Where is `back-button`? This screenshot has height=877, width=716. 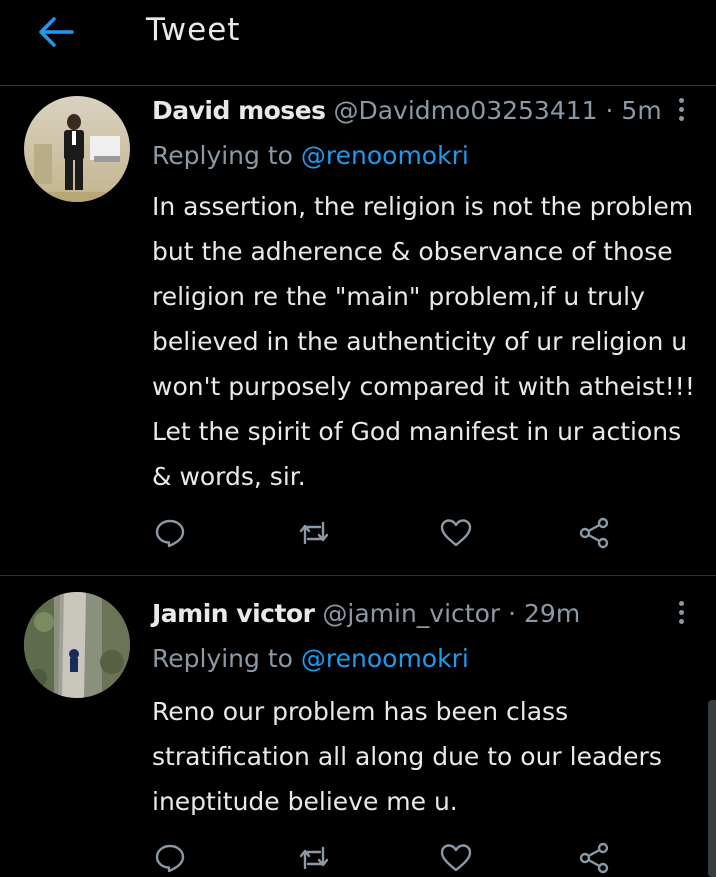
back-button is located at coordinates (56, 32).